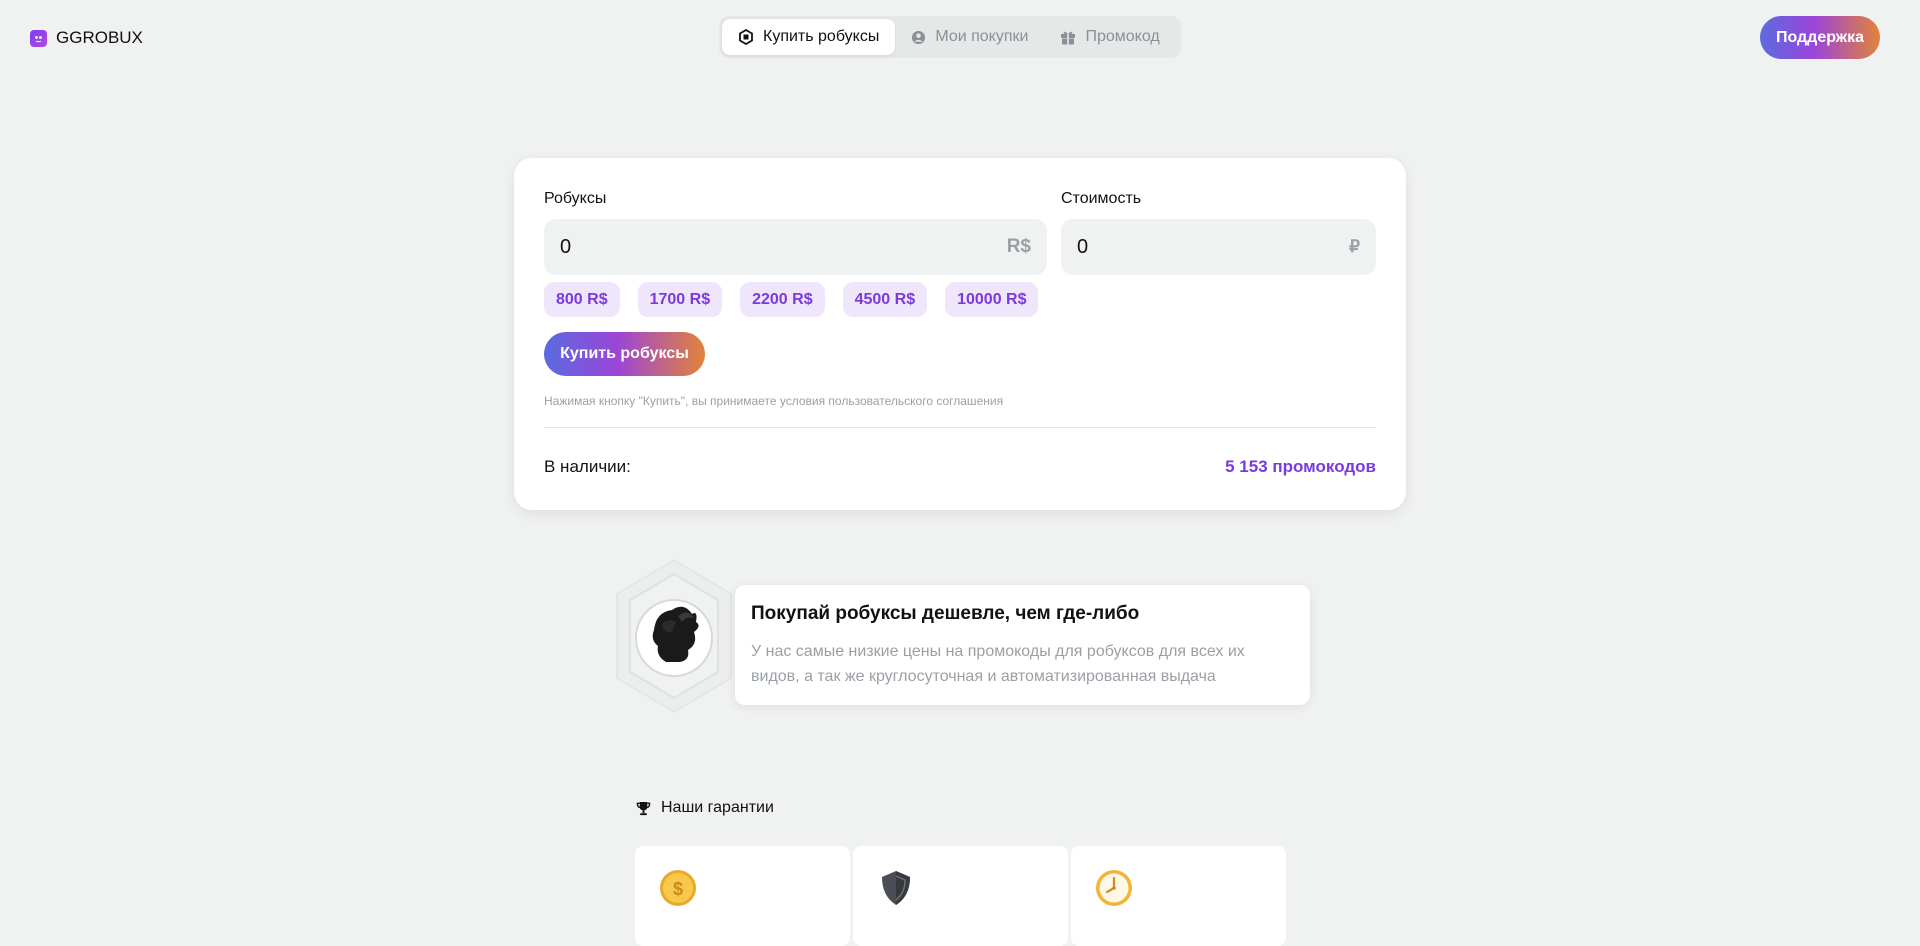  I want to click on shield-icon, so click(896, 888).